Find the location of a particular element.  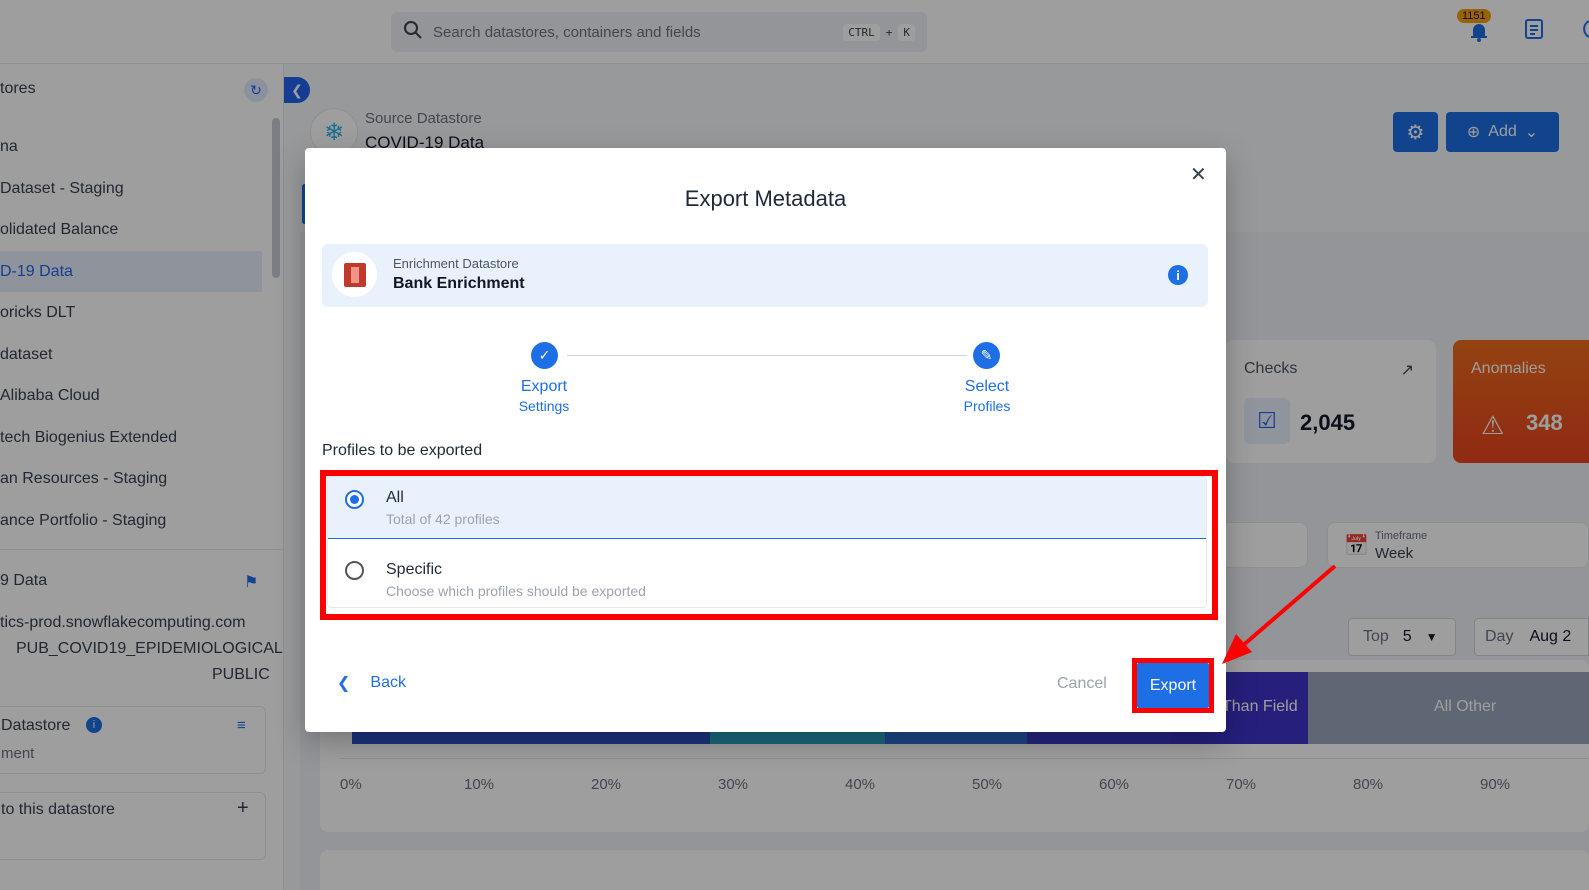

close-icon: ✕ is located at coordinates (1198, 174).